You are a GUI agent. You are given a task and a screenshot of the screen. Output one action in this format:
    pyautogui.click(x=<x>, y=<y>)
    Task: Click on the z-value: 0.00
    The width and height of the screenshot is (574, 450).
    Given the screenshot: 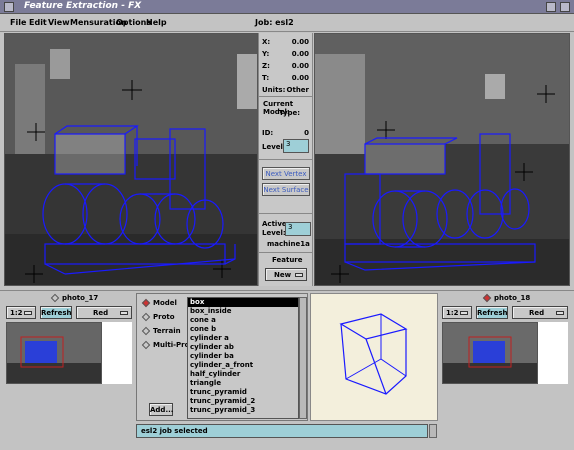 What is the action you would take?
    pyautogui.click(x=300, y=66)
    